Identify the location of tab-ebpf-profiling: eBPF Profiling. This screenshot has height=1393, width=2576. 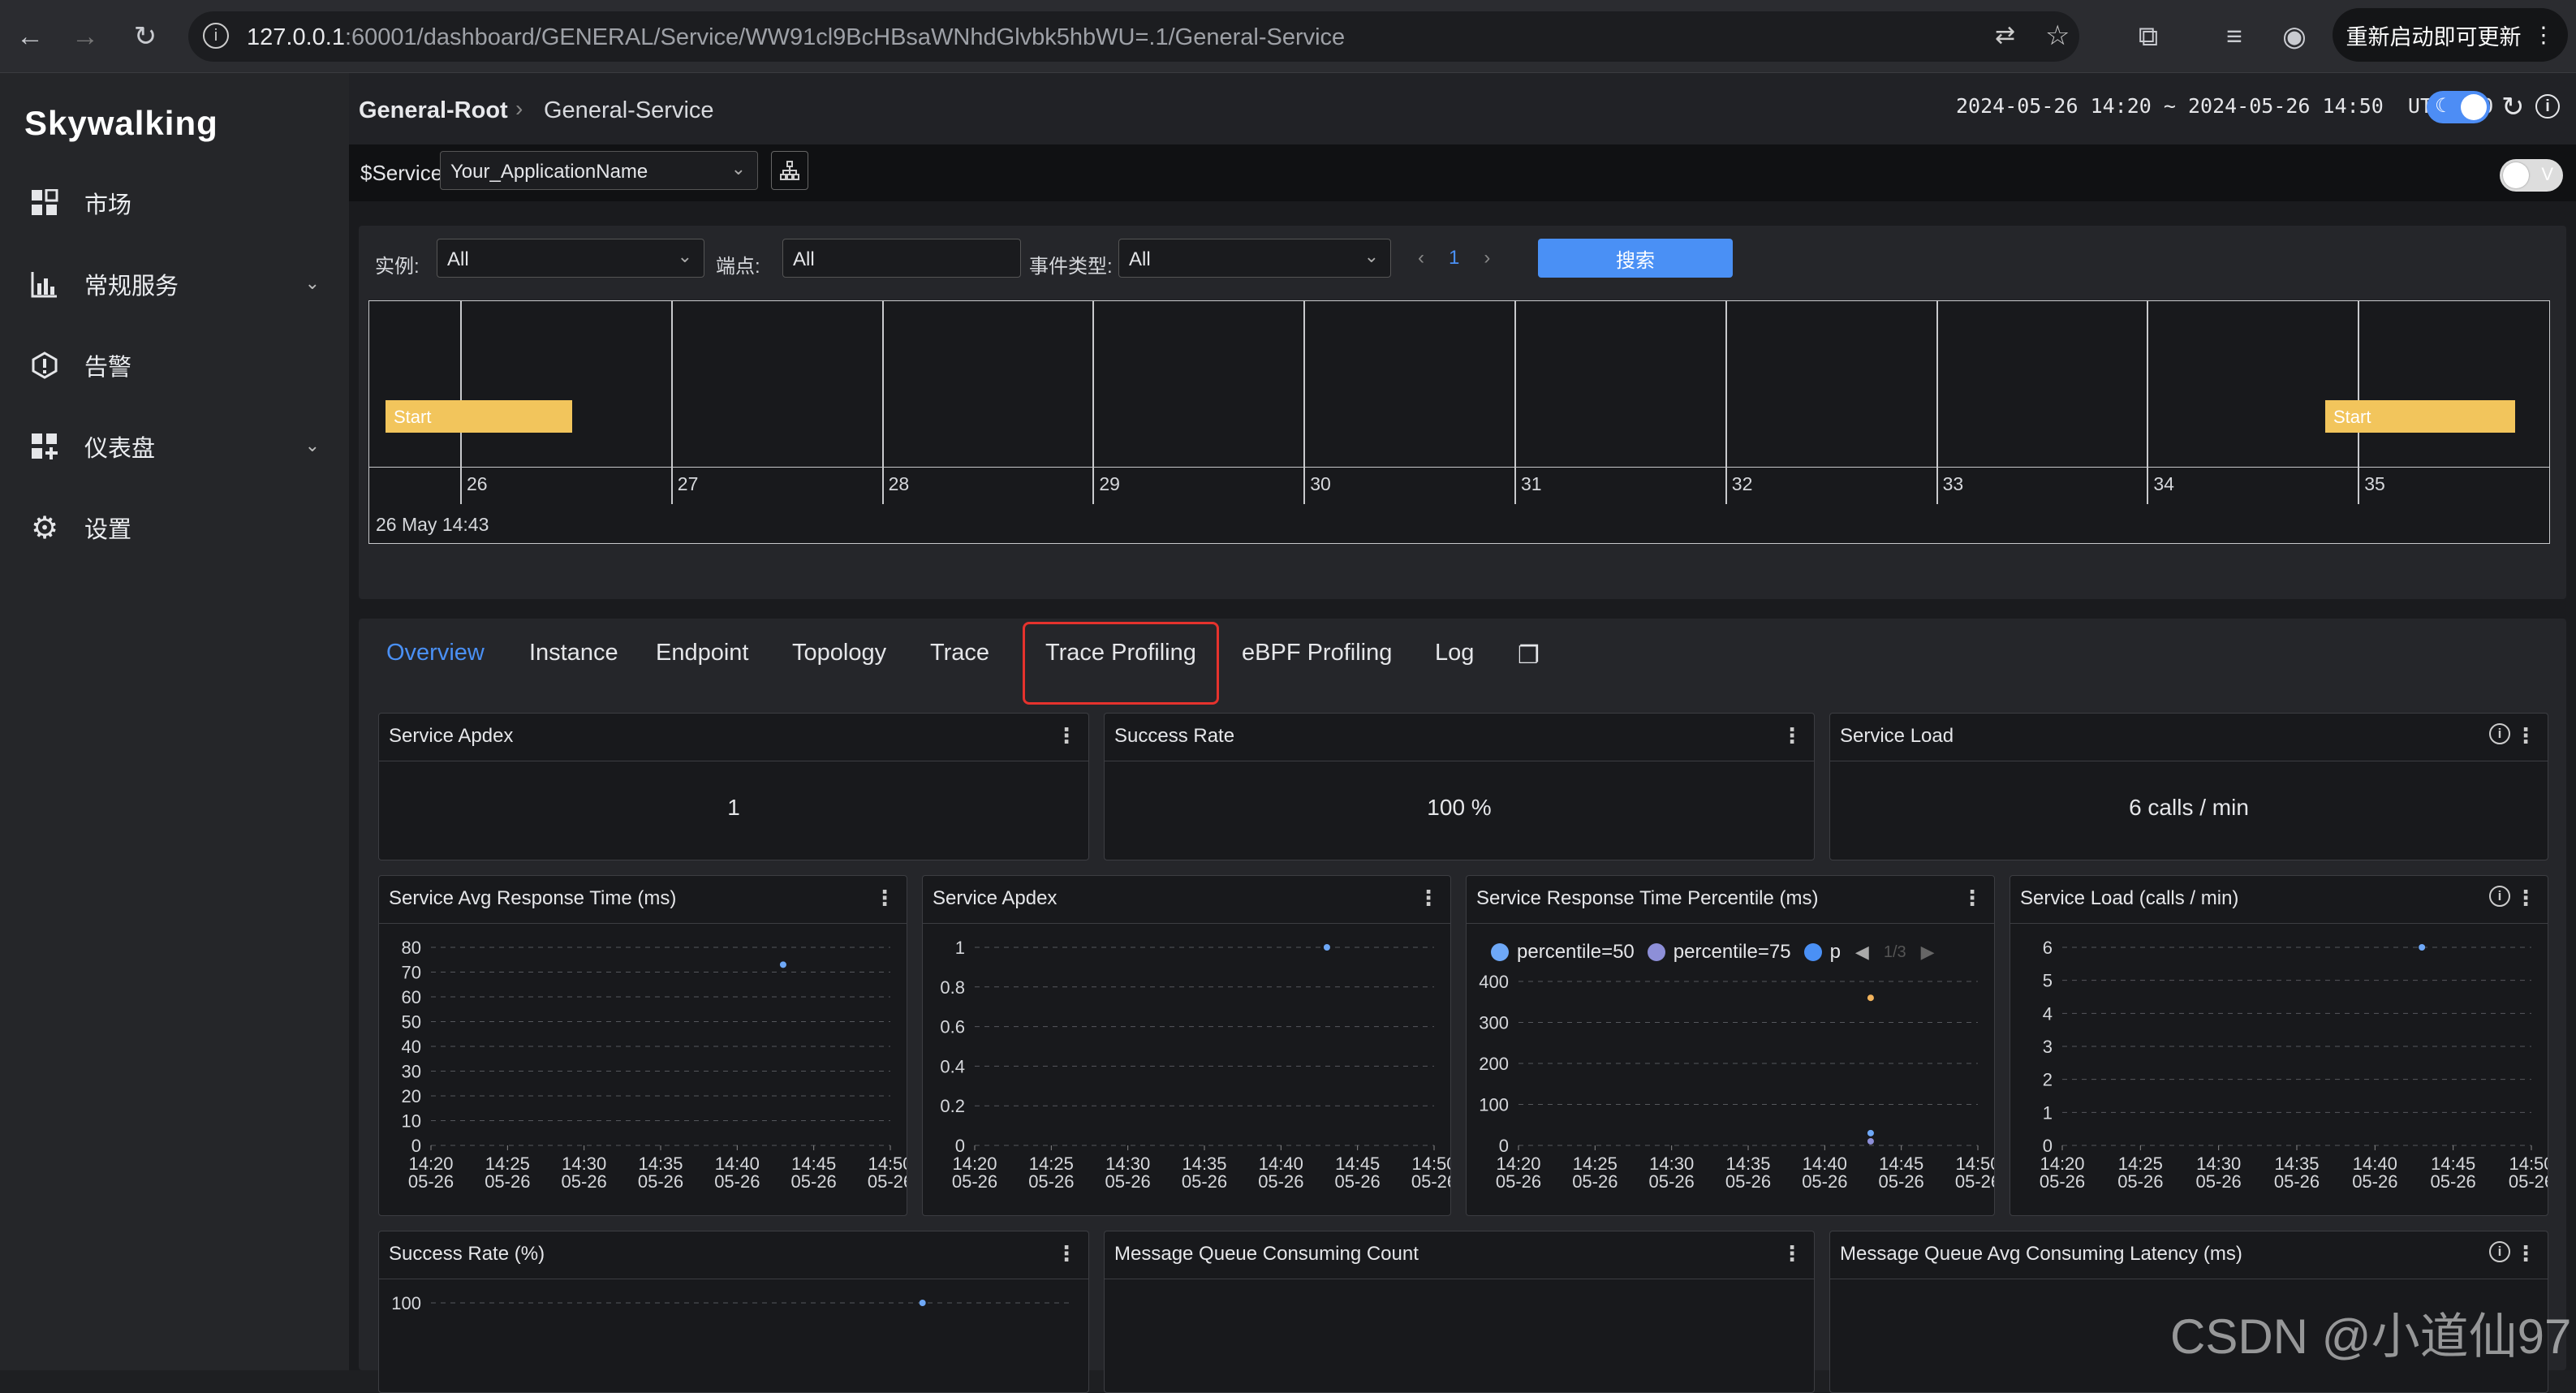
(1317, 653).